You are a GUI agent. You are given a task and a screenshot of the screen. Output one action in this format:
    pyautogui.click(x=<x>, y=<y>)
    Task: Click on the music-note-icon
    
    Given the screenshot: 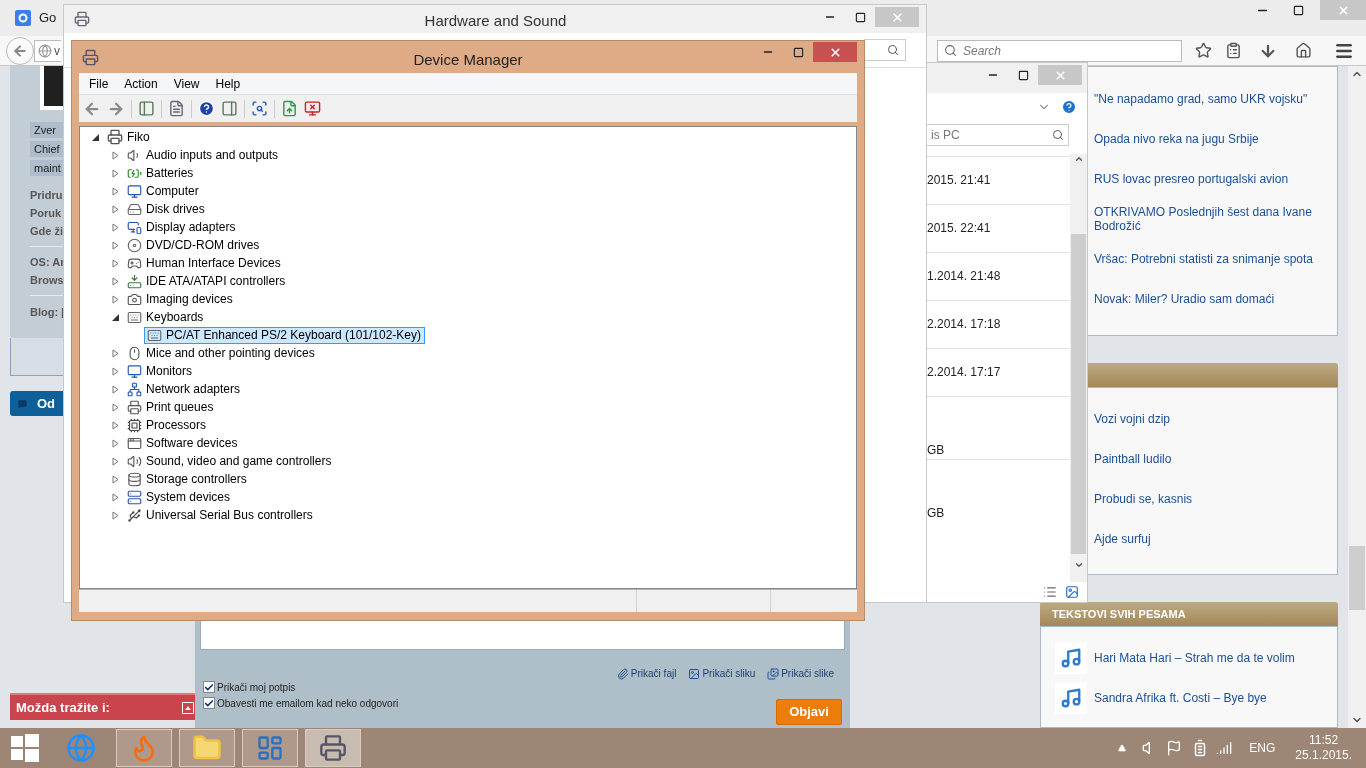 What is the action you would take?
    pyautogui.click(x=1071, y=698)
    